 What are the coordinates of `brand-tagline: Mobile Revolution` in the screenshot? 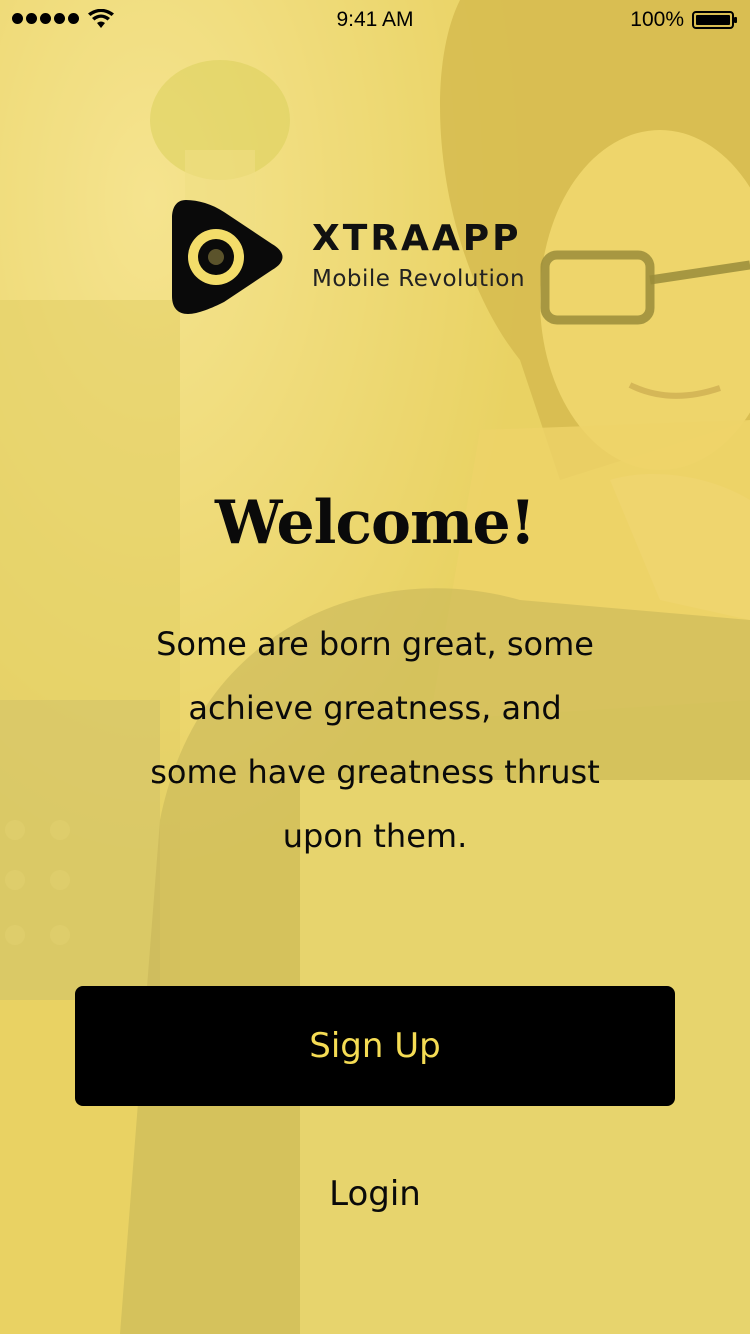 It's located at (419, 279).